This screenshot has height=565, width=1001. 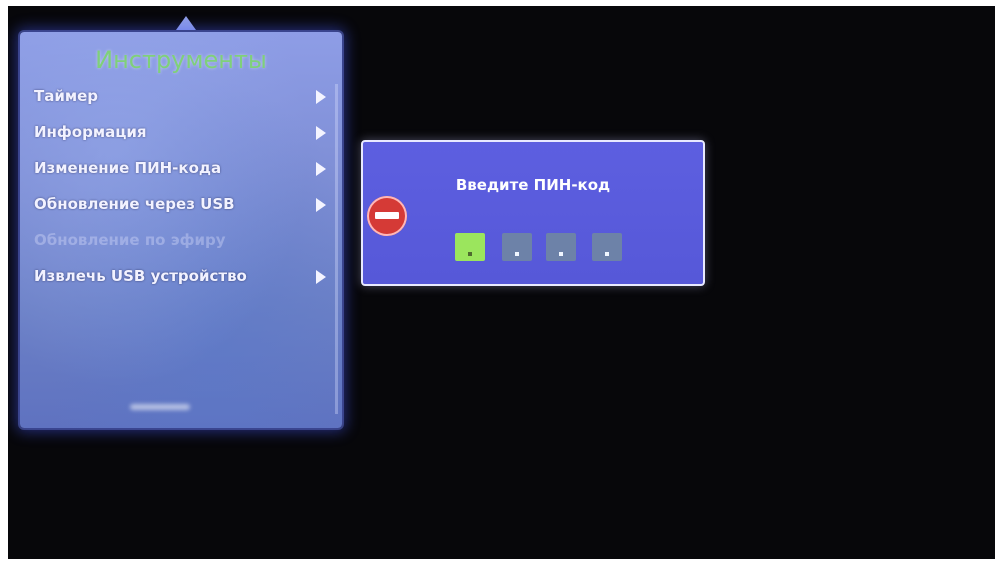 What do you see at coordinates (134, 204) in the screenshot?
I see `menu-item-label: Обновление через USB` at bounding box center [134, 204].